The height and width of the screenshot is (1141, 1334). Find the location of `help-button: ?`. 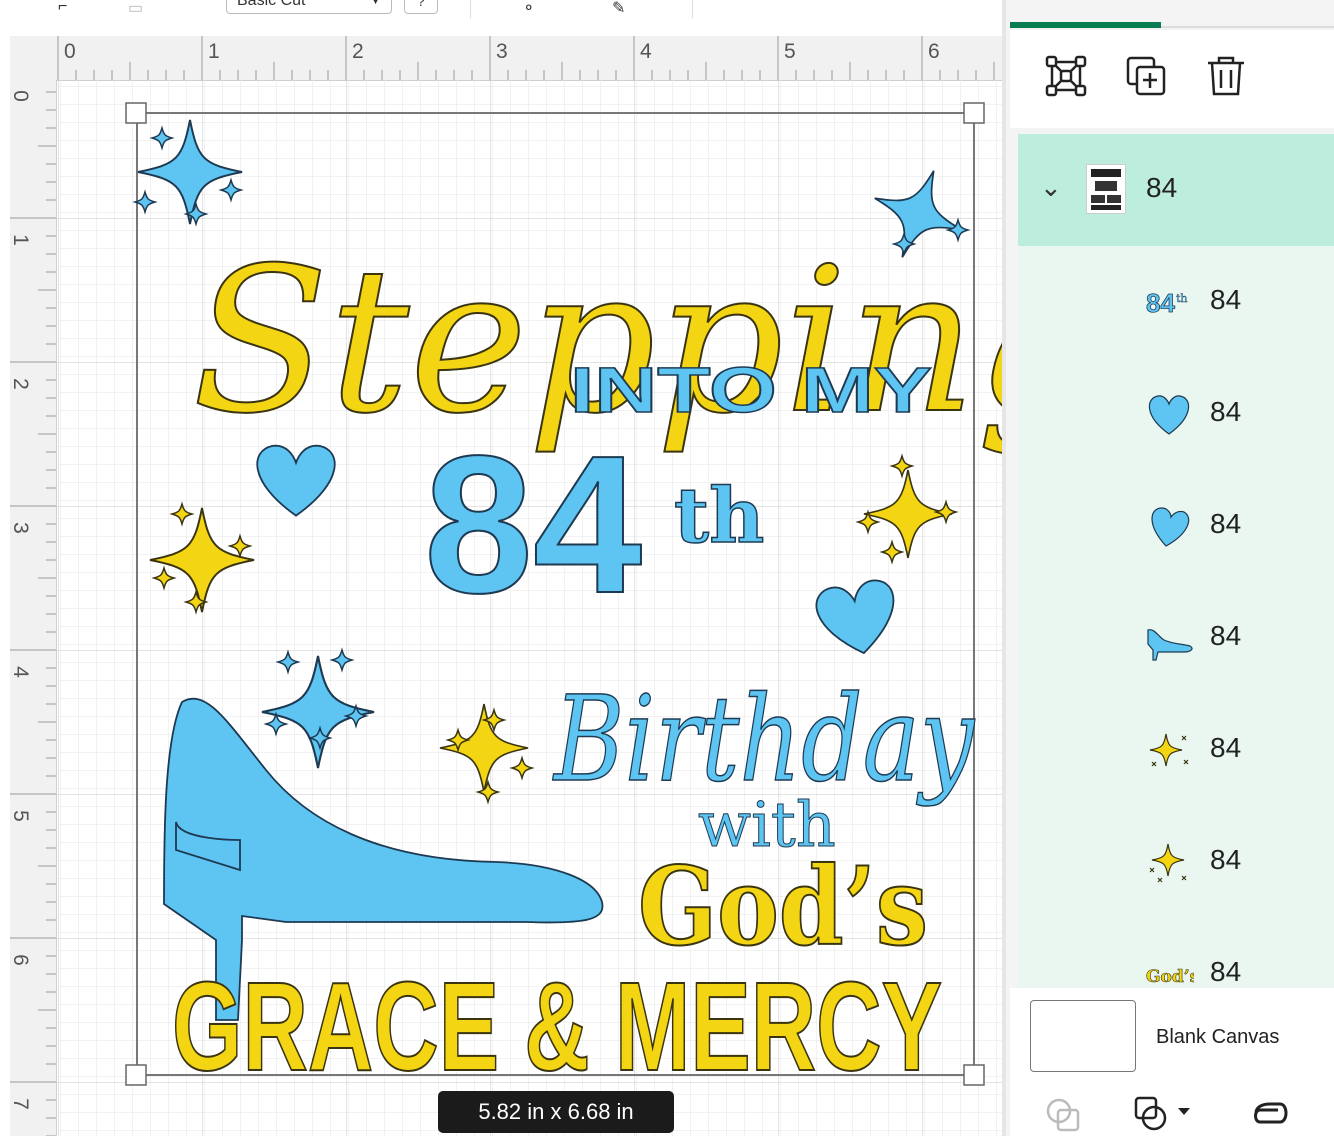

help-button: ? is located at coordinates (421, 7).